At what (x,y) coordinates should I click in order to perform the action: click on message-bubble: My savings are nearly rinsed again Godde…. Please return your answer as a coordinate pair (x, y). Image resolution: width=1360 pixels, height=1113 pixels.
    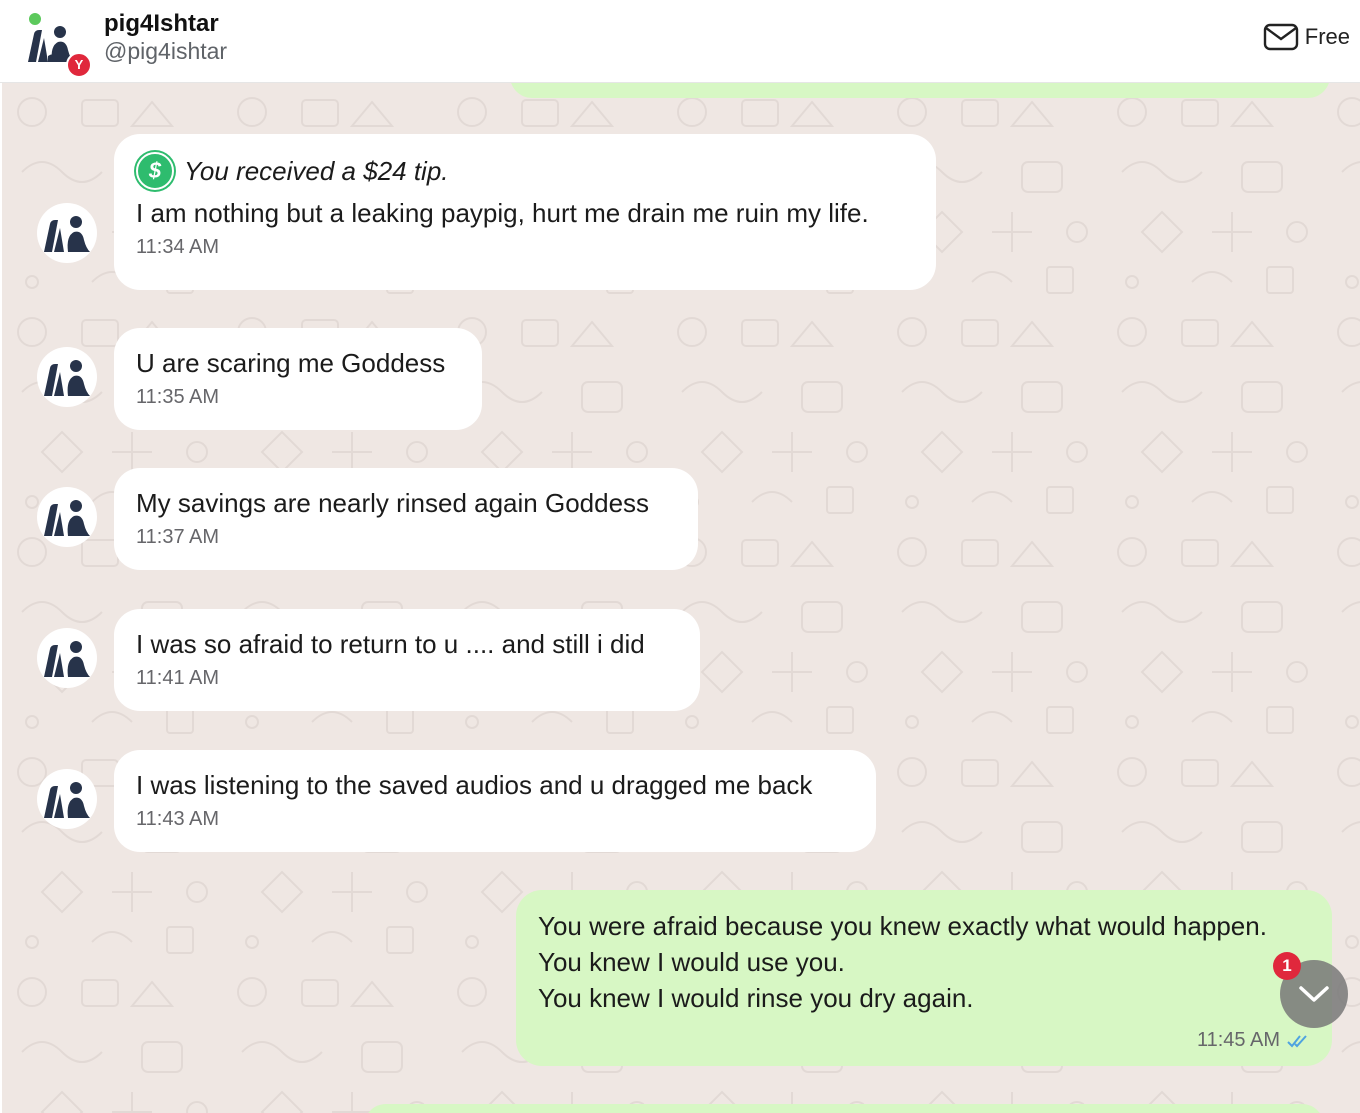
    Looking at the image, I should click on (406, 519).